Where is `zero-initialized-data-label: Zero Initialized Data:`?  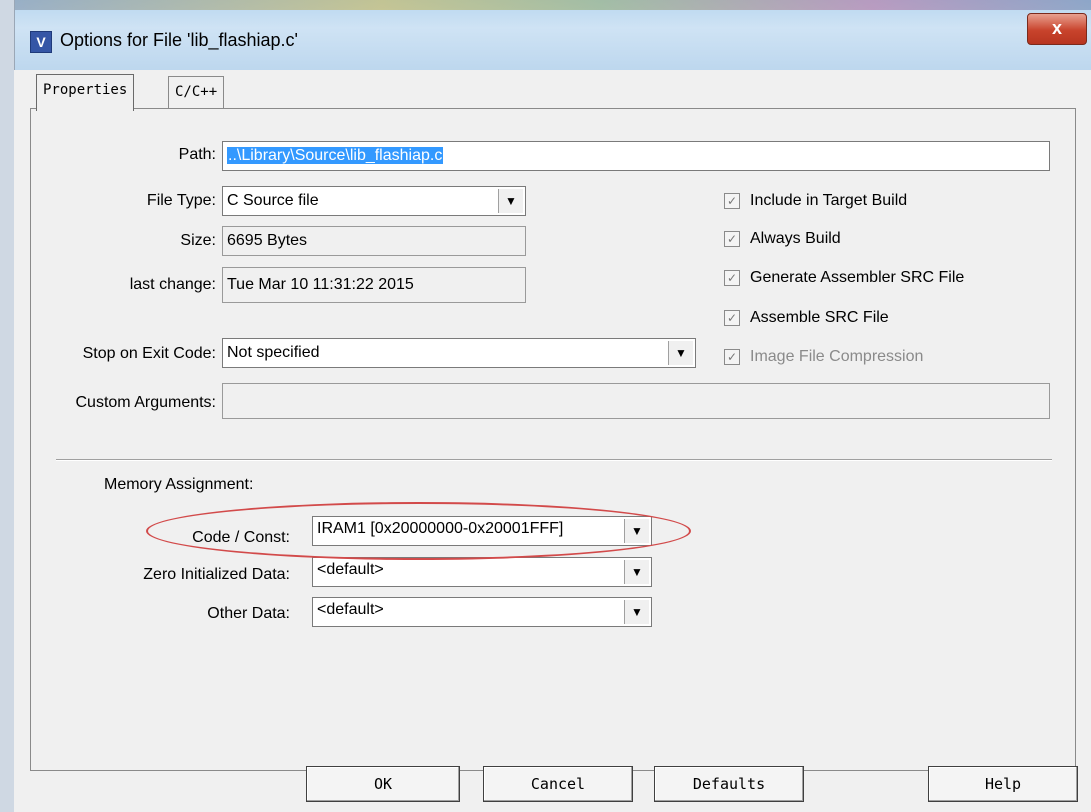
zero-initialized-data-label: Zero Initialized Data: is located at coordinates (216, 574).